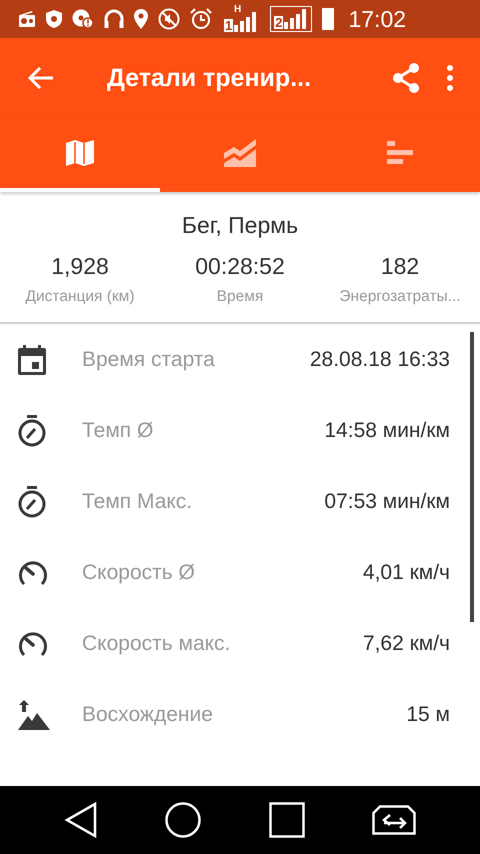 The width and height of the screenshot is (480, 854). I want to click on more-icon, so click(450, 78).